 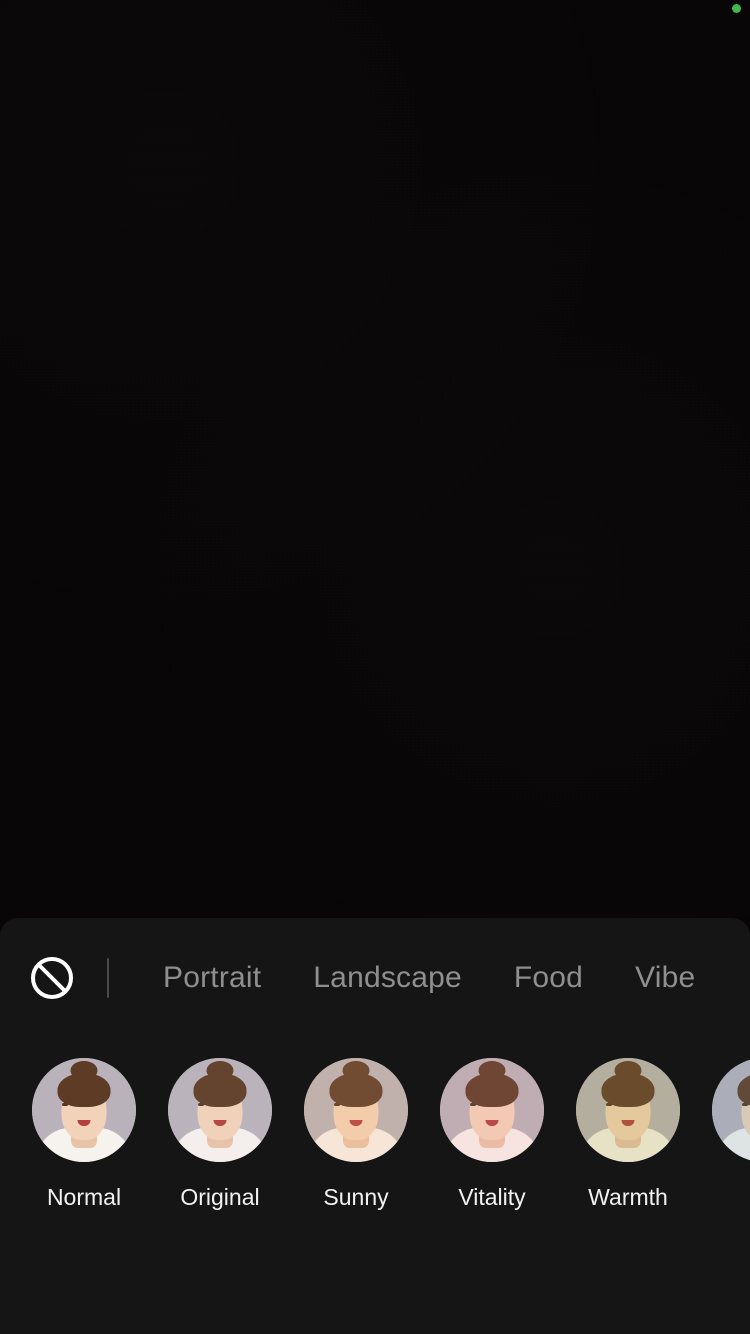 I want to click on tab-food: Food, so click(x=548, y=978).